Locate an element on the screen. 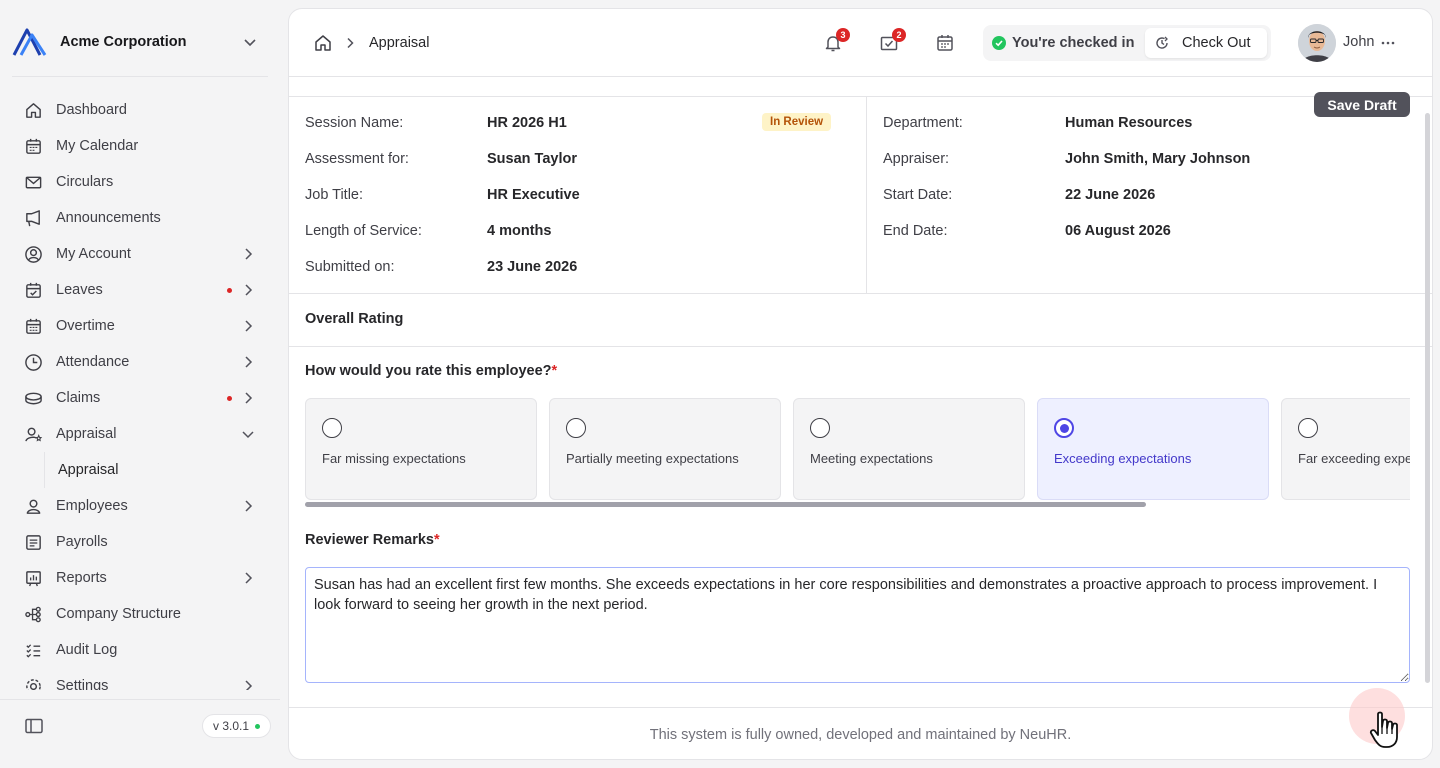  info-row-length-of-service: Length of Service: 4 months is located at coordinates (575, 231).